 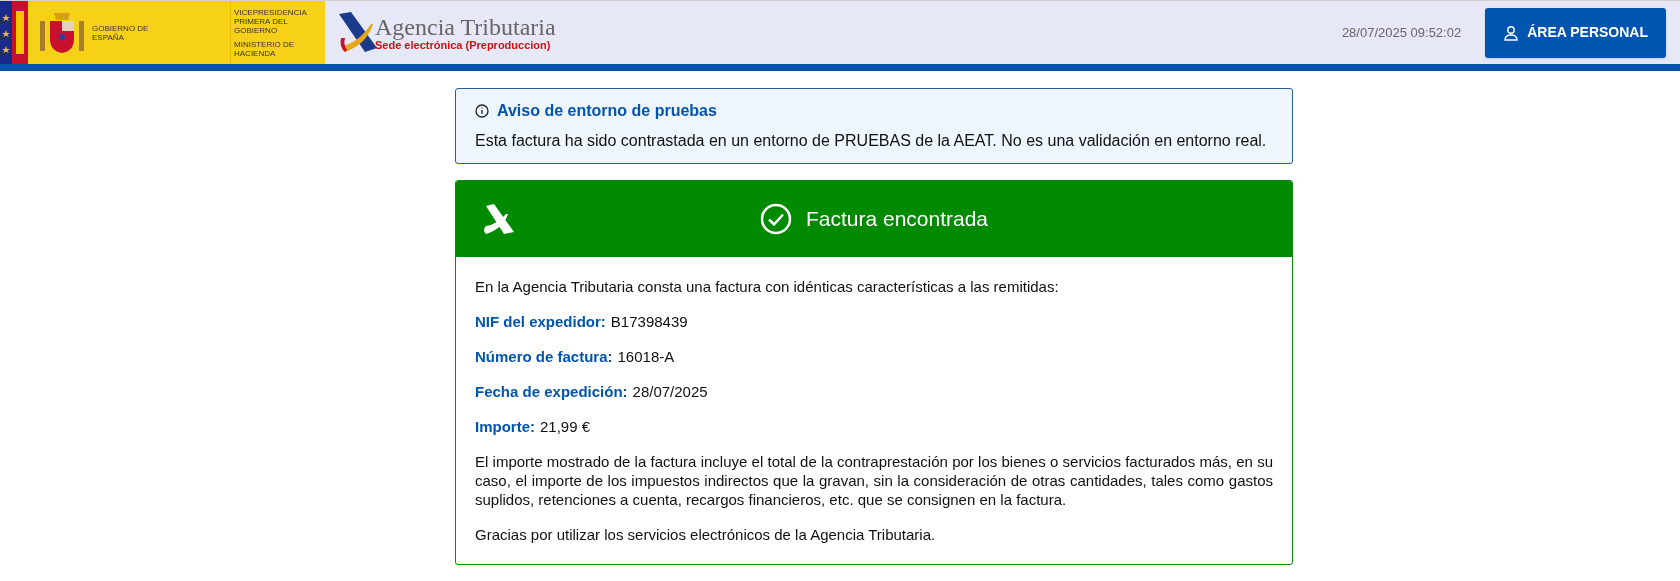 What do you see at coordinates (505, 426) in the screenshot?
I see `field-label: Importe:` at bounding box center [505, 426].